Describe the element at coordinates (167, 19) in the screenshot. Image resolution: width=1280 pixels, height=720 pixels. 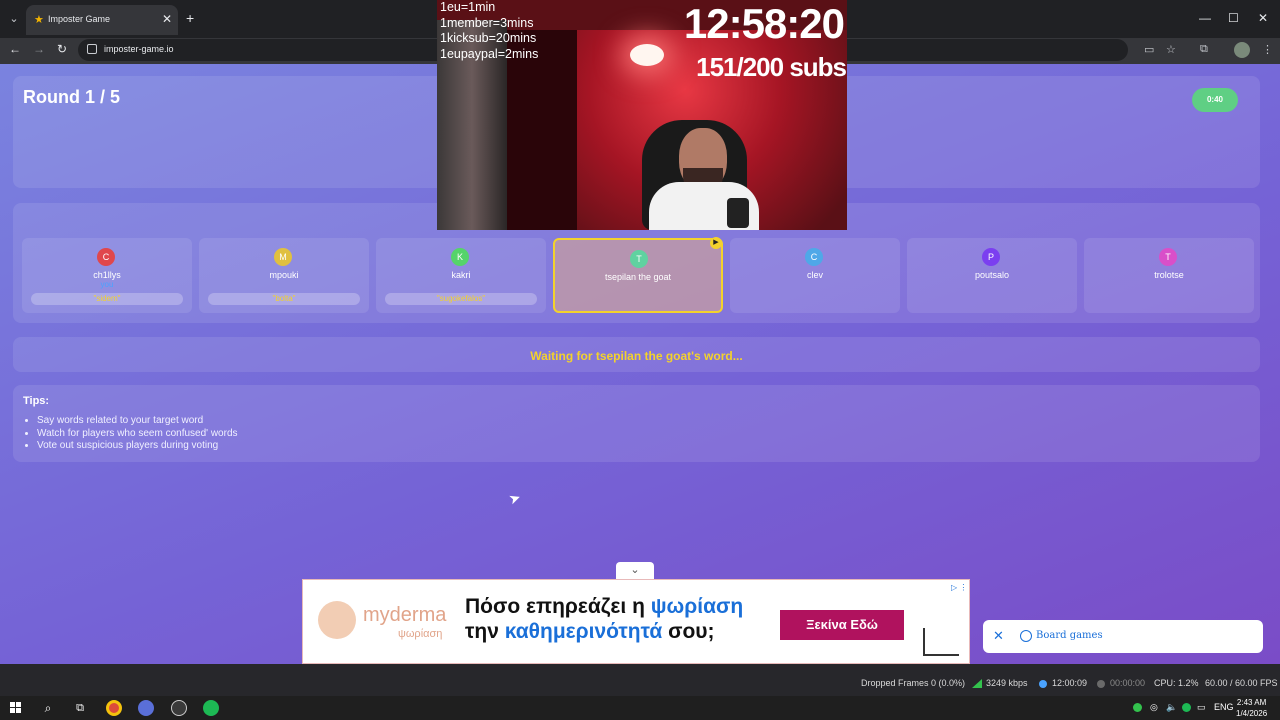
I see `close-tab-icon: ✕` at that location.